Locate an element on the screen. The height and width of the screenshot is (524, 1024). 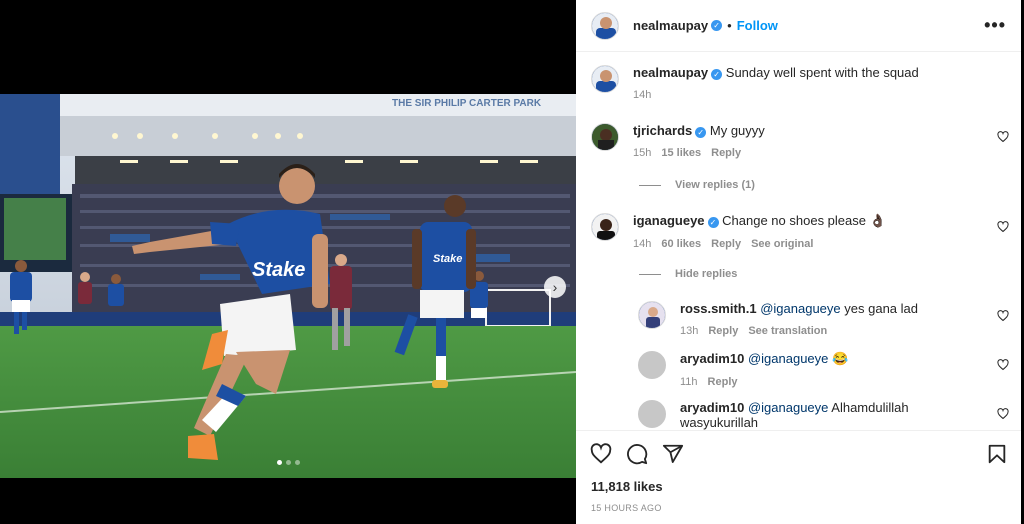
carousel-dots is located at coordinates (288, 462).